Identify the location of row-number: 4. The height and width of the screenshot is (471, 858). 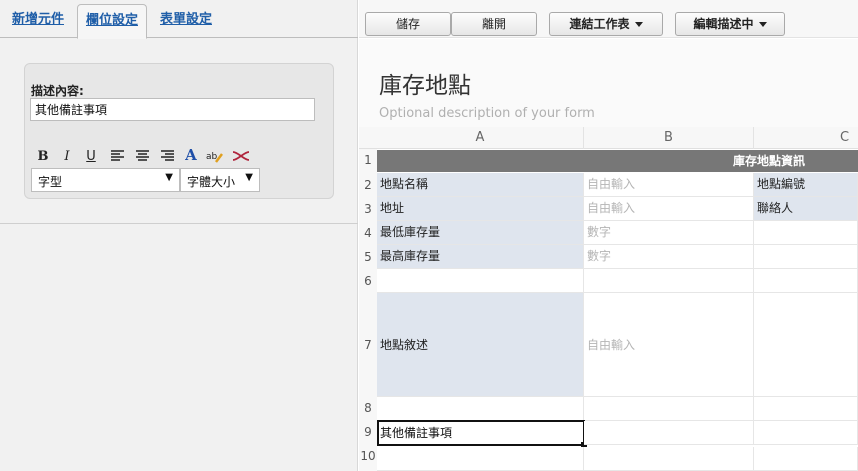
(368, 233).